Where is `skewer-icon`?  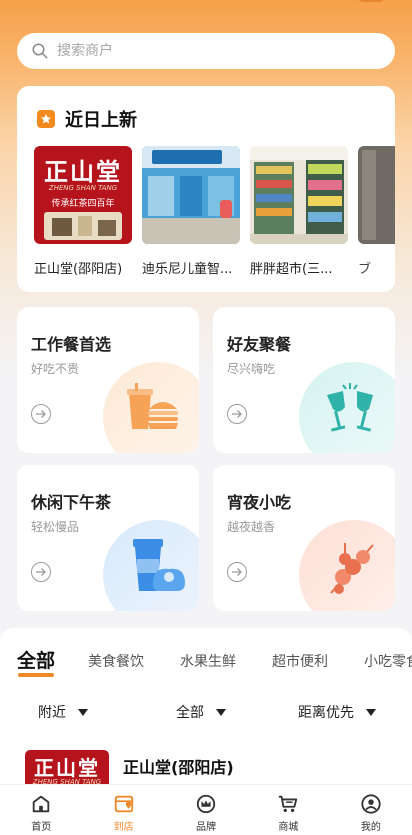
skewer-icon is located at coordinates (352, 568).